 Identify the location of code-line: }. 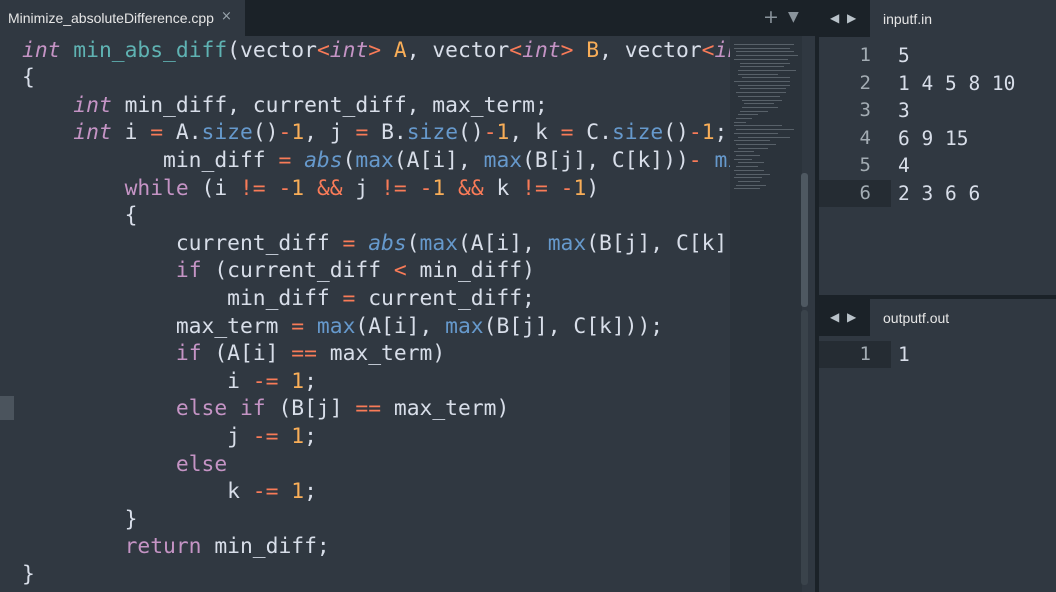
(28, 574).